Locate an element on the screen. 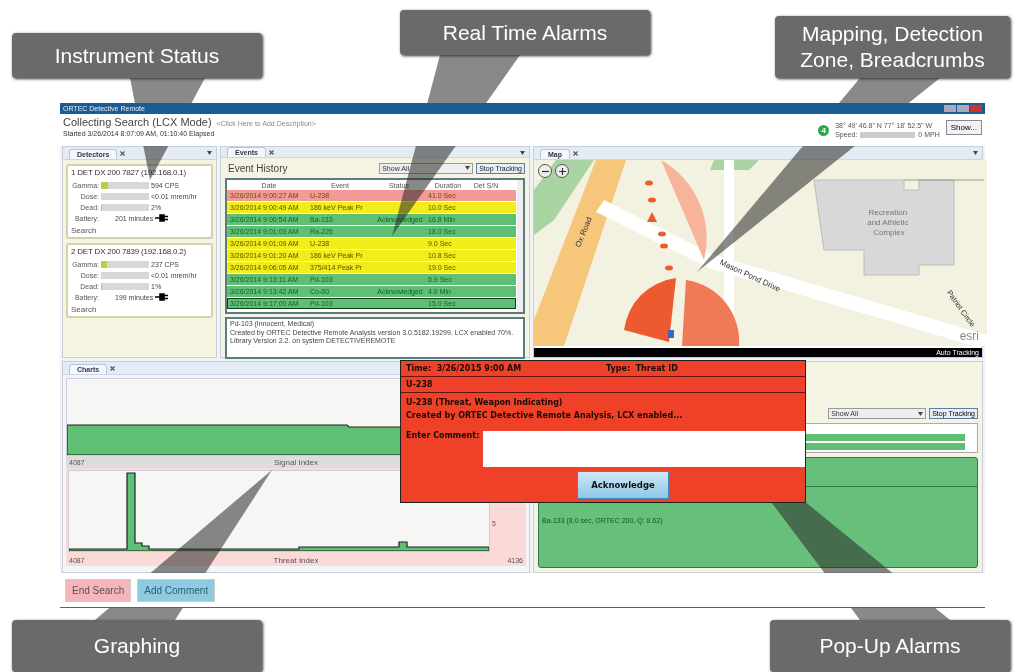 The height and width of the screenshot is (672, 1014). map-label: Ox Road is located at coordinates (583, 232).